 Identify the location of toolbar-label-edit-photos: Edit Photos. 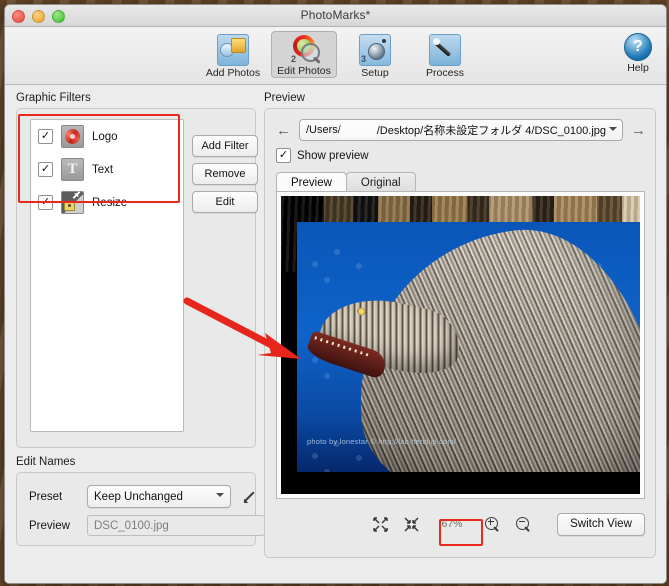
(304, 71).